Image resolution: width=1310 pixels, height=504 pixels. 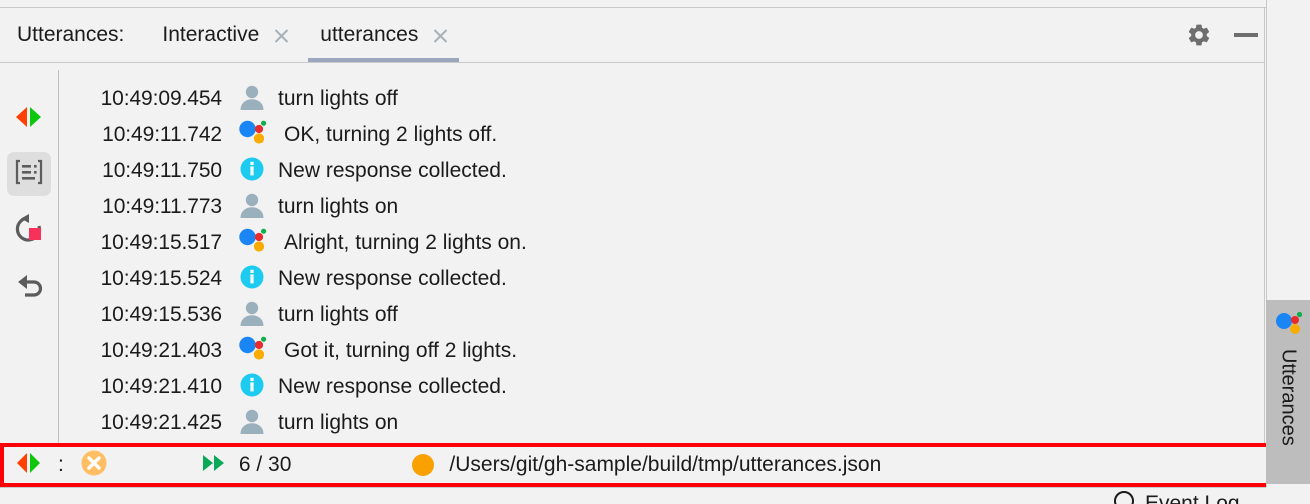 I want to click on undo-arrow-icon, so click(x=29, y=287).